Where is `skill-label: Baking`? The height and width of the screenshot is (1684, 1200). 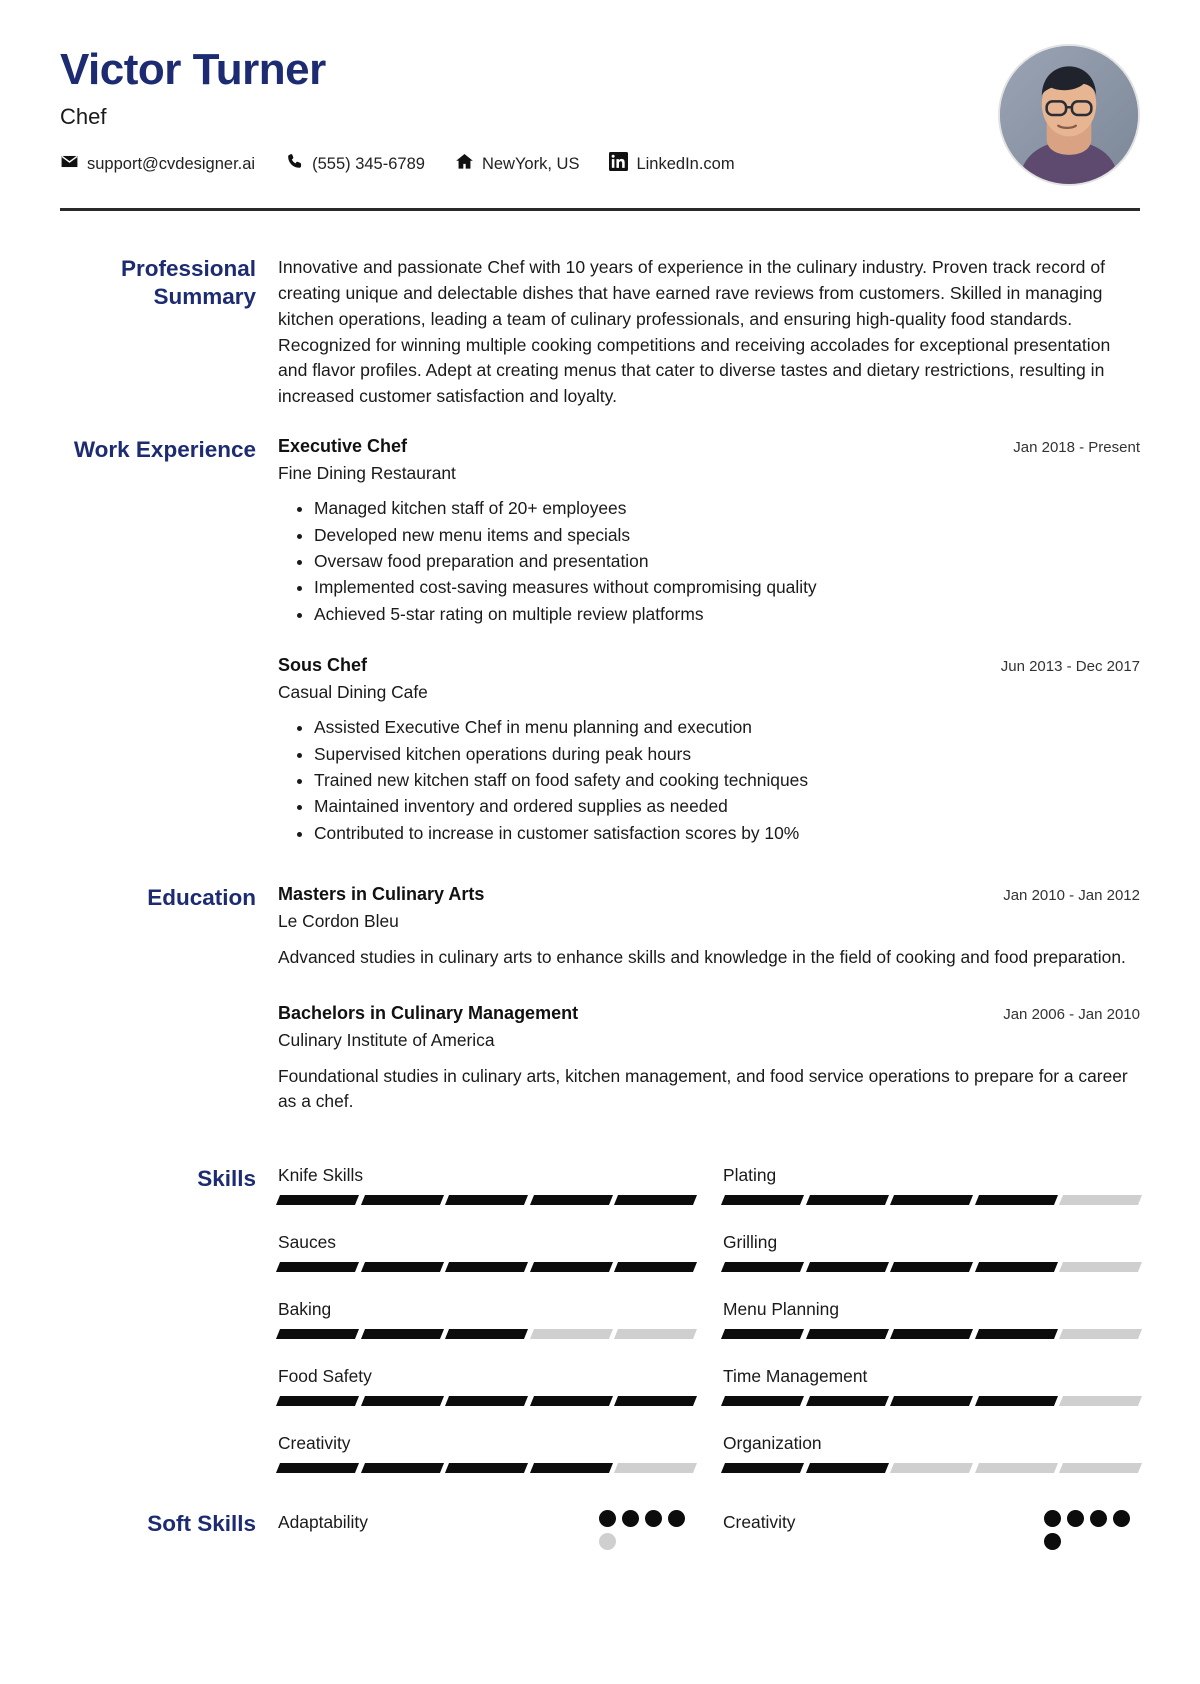
skill-label: Baking is located at coordinates (305, 1308).